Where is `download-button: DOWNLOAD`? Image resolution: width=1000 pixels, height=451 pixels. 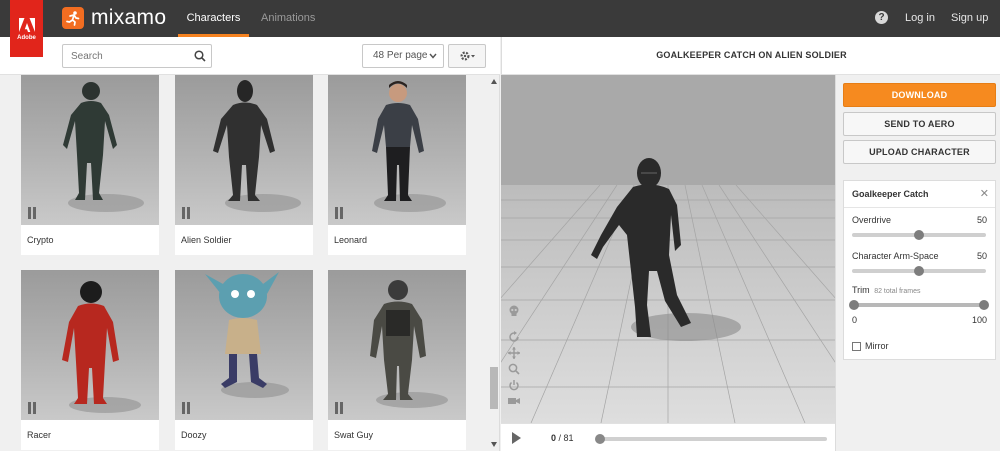 download-button: DOWNLOAD is located at coordinates (919, 95).